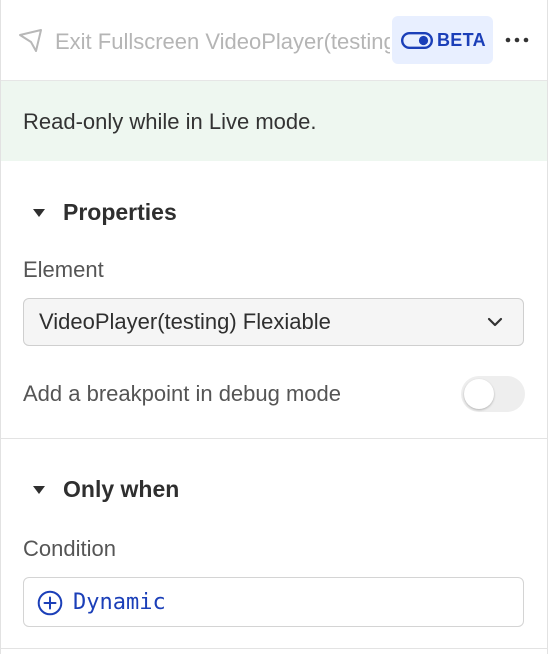 The image size is (548, 654). I want to click on element-select: VideoPlayer(testing) Flexiable, so click(273, 322).